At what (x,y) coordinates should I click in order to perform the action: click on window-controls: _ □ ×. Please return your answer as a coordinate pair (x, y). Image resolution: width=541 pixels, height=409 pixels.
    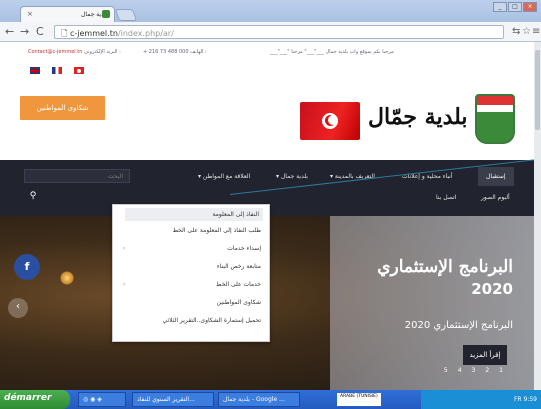
    Looking at the image, I should click on (515, 7).